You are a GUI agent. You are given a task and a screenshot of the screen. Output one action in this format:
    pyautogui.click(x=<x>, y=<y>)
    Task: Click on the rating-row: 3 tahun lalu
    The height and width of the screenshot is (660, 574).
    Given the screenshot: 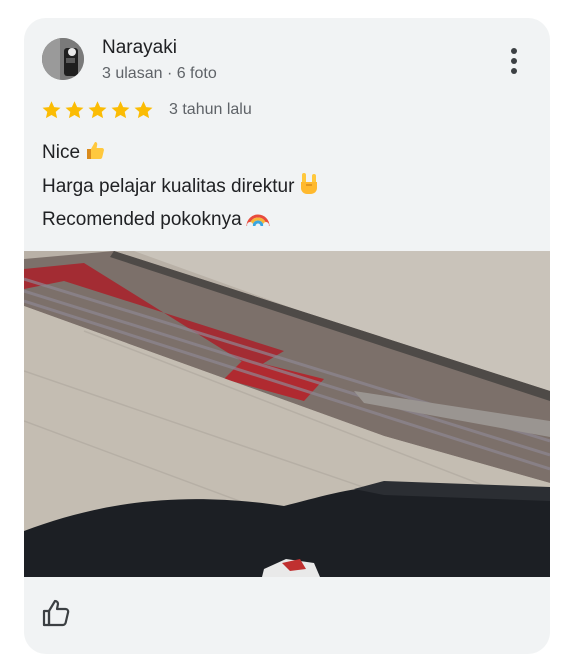 What is the action you would take?
    pyautogui.click(x=146, y=110)
    